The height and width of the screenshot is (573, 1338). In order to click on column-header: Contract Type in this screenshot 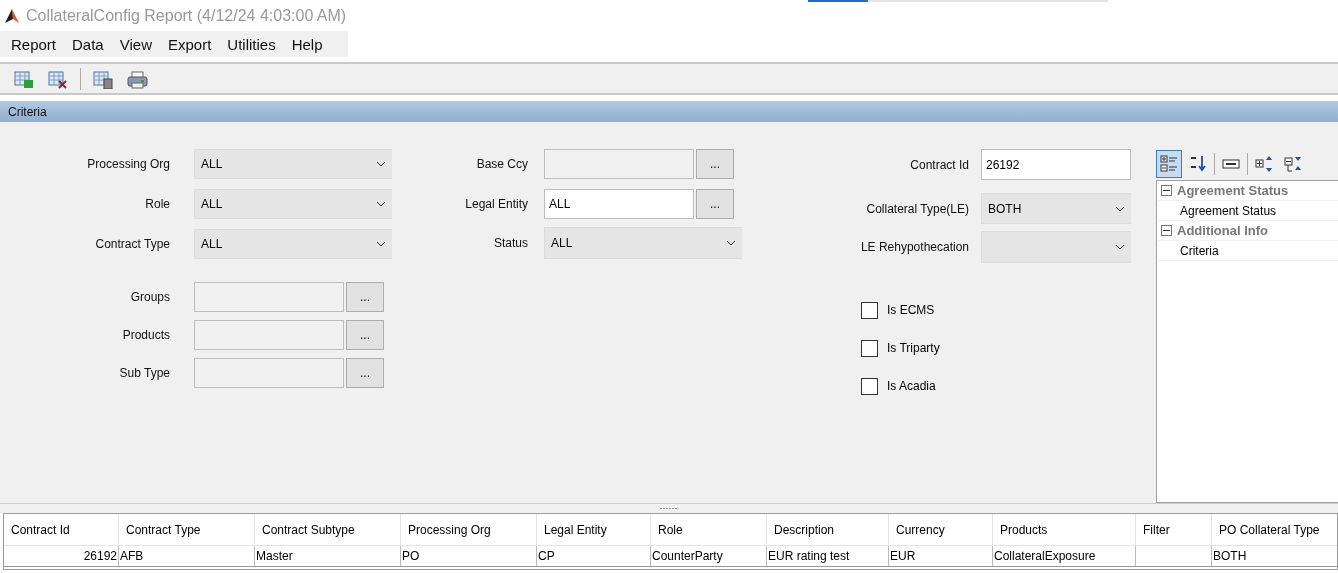, I will do `click(187, 529)`.